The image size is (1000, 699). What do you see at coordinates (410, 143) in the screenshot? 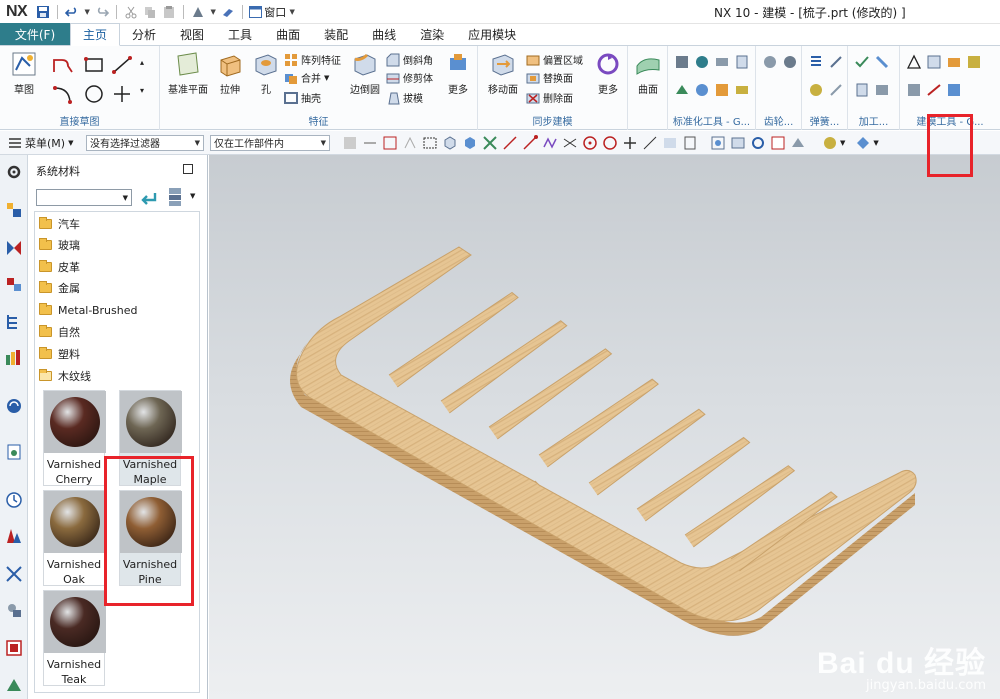
I see `select-tool-4-icon` at bounding box center [410, 143].